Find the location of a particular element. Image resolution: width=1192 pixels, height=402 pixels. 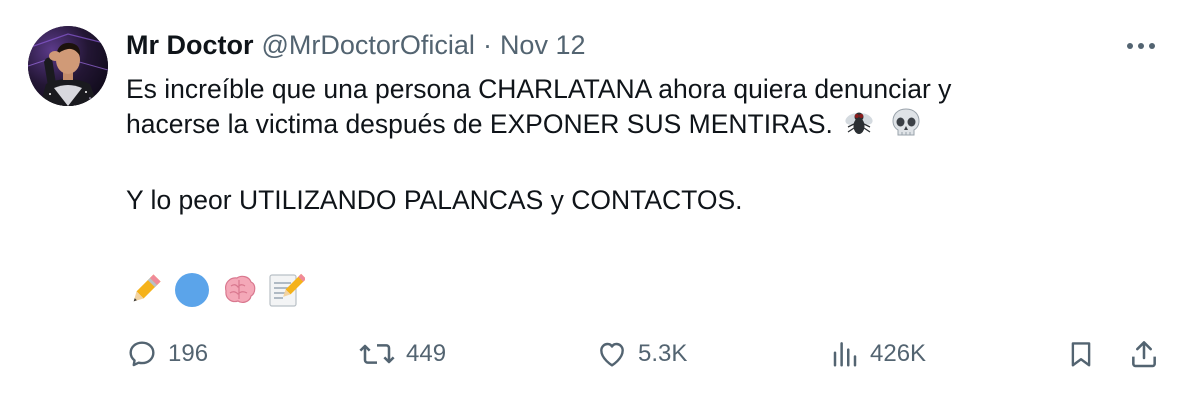

reply-button: 196 is located at coordinates (167, 354).